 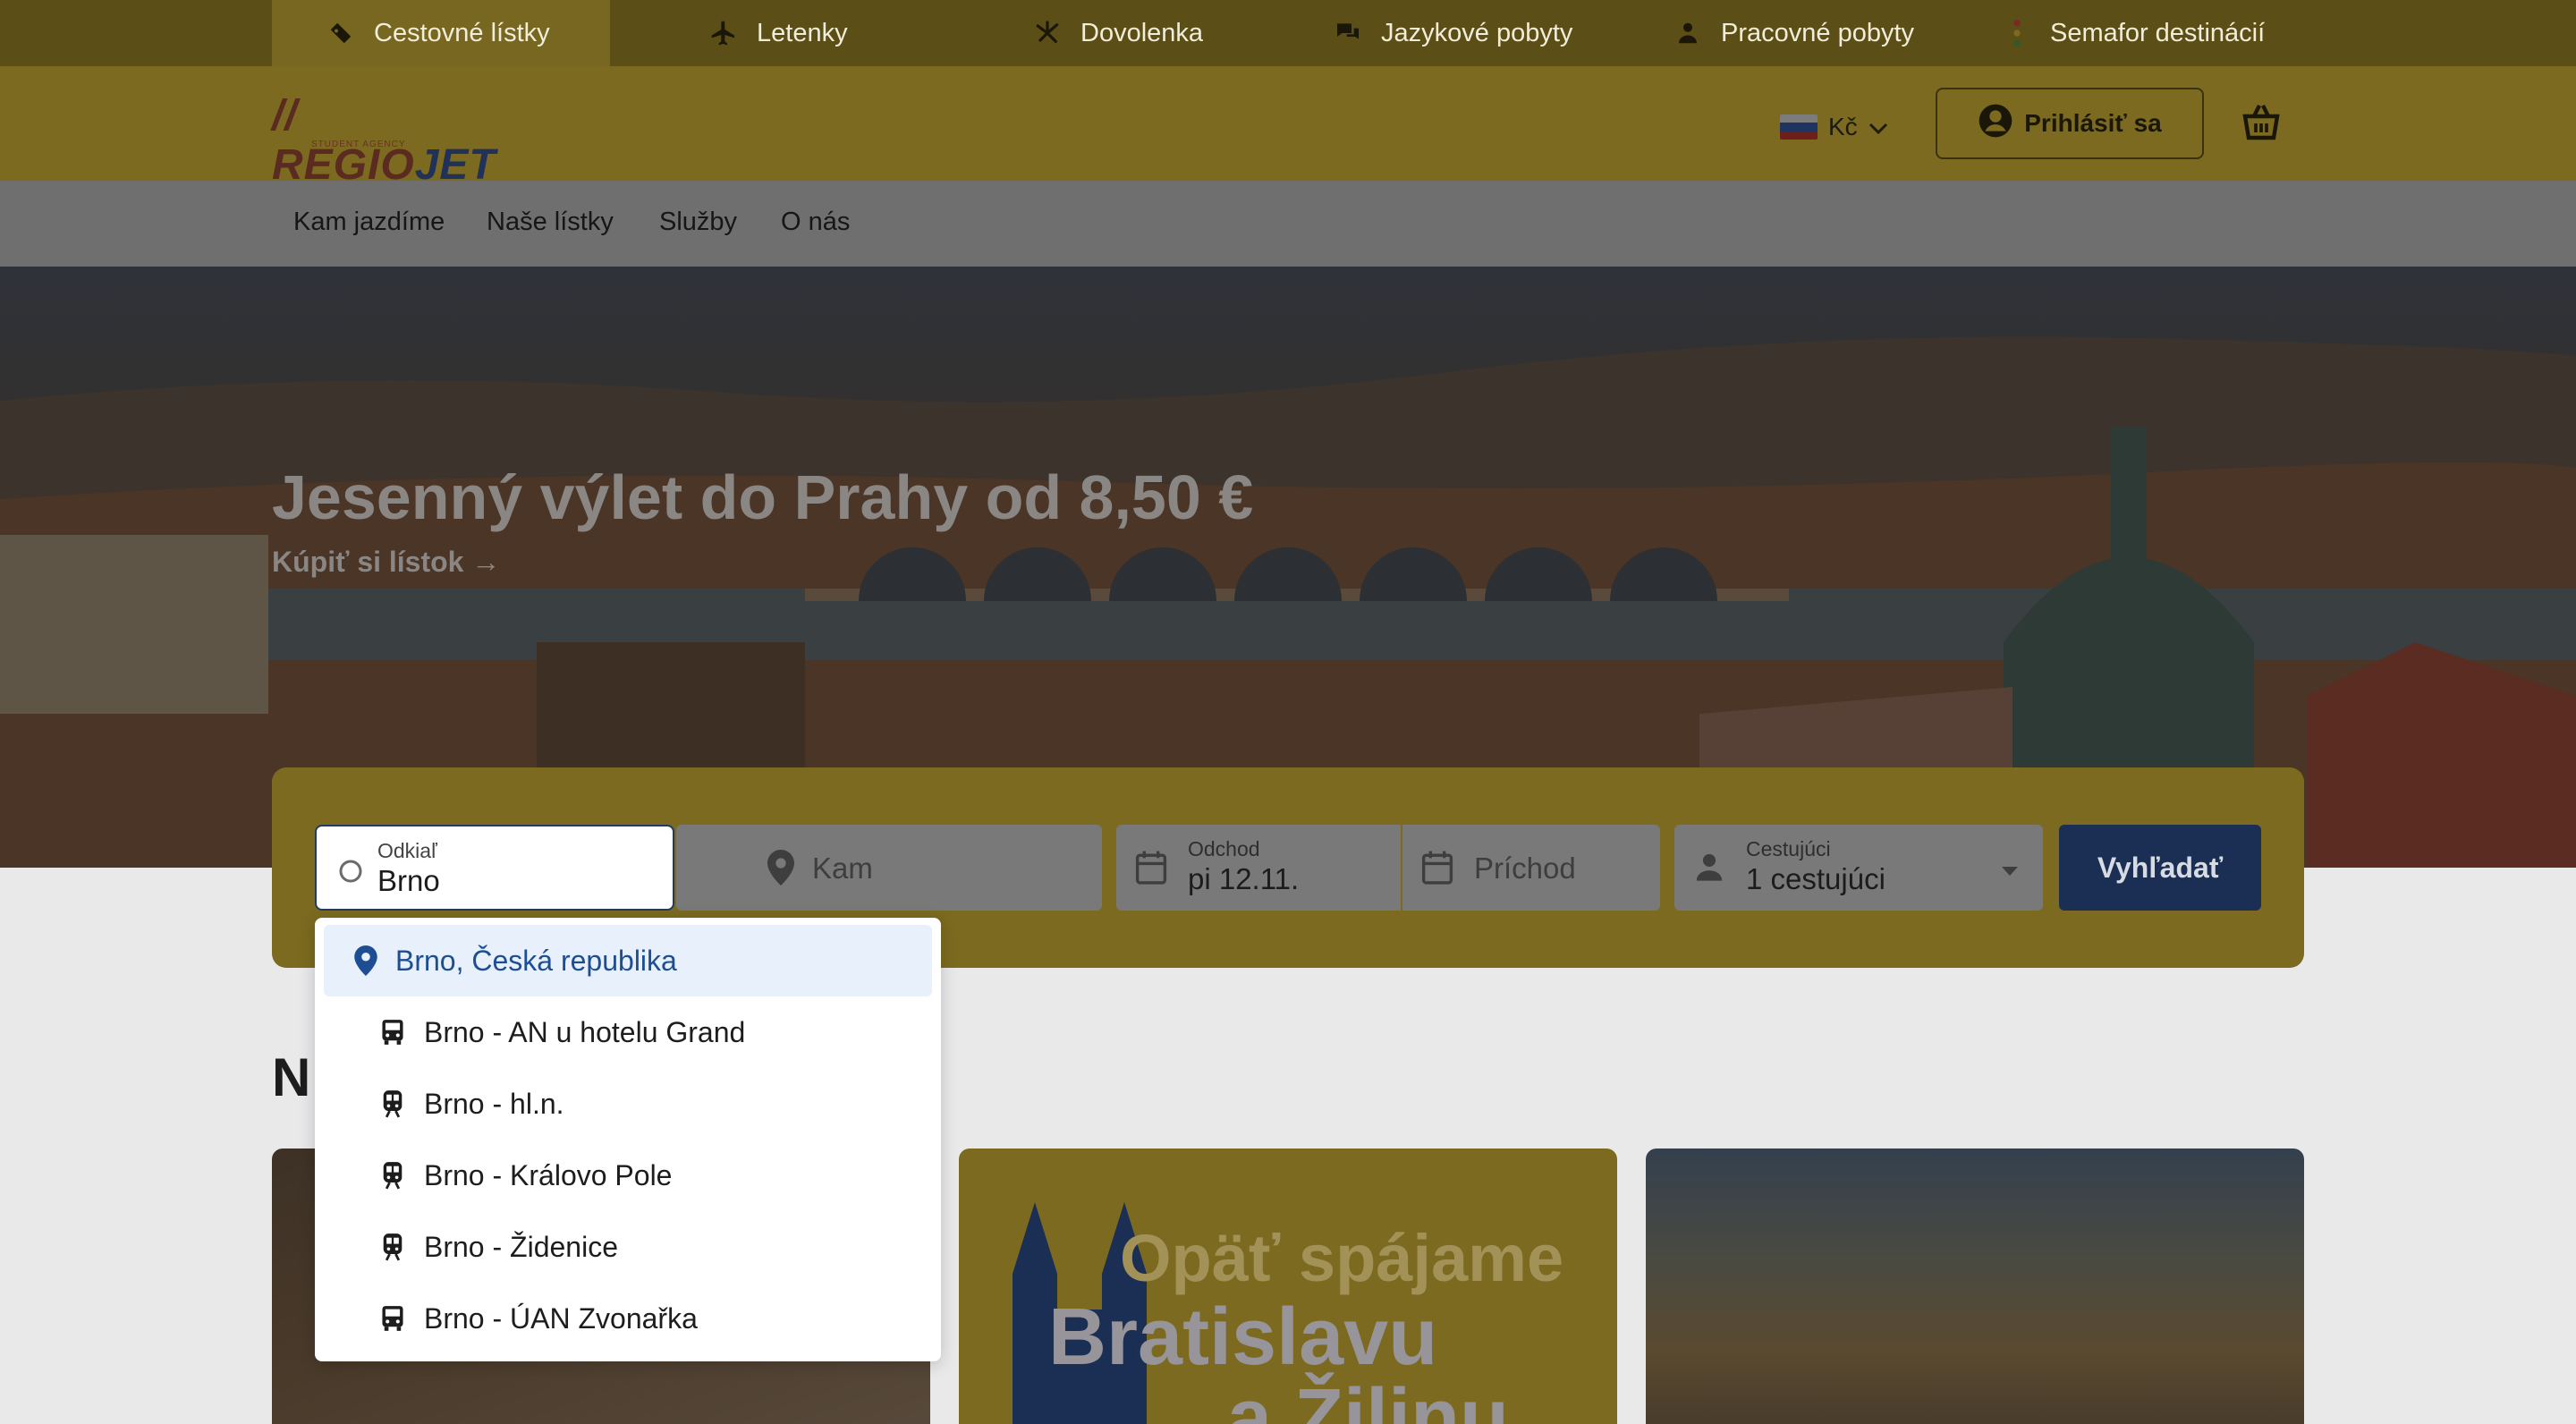 What do you see at coordinates (408, 880) in the screenshot?
I see `from-input-value: Brno` at bounding box center [408, 880].